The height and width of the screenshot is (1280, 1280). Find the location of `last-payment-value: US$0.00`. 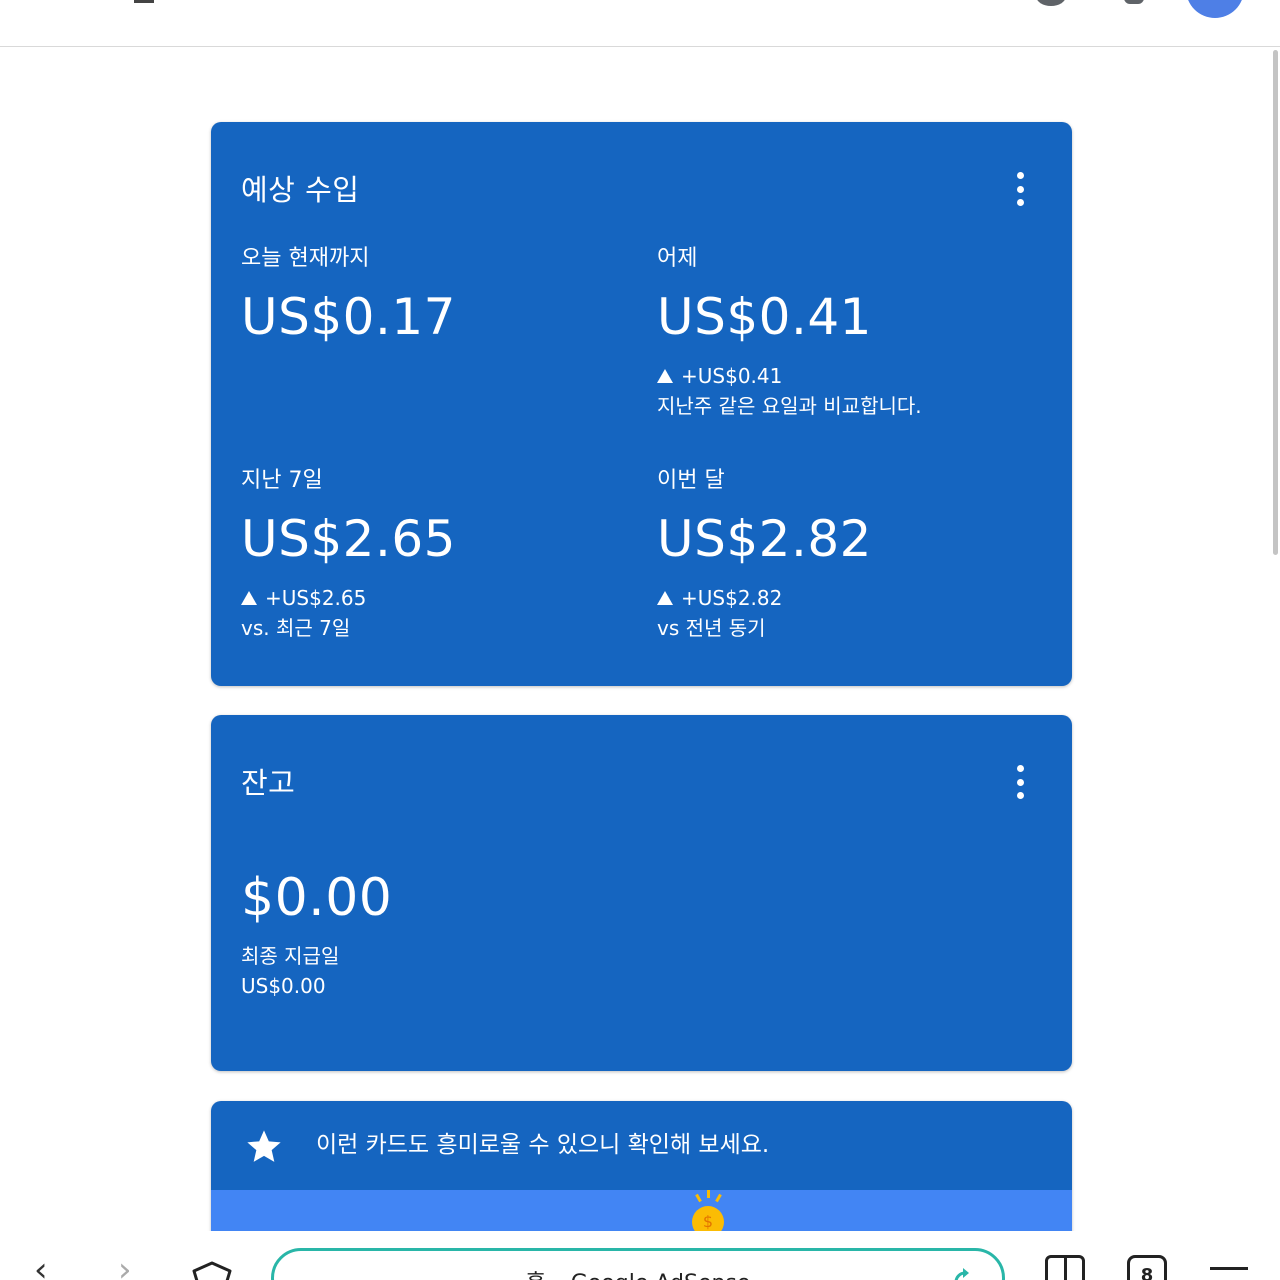

last-payment-value: US$0.00 is located at coordinates (283, 986).